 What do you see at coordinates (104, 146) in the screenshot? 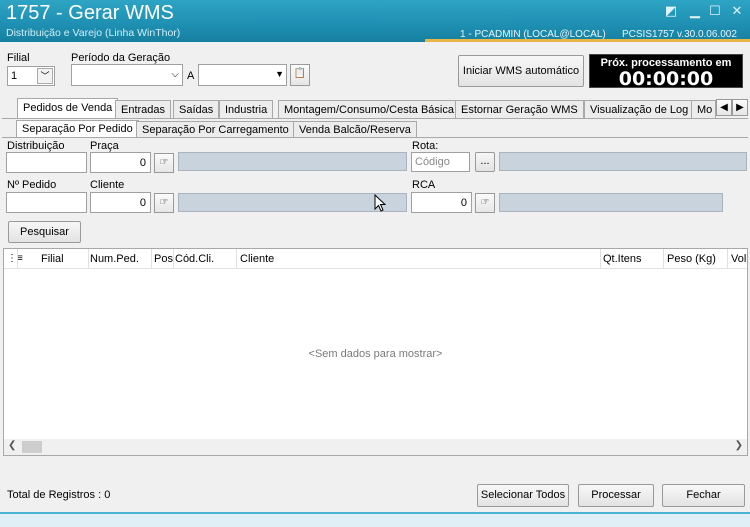
I see `praca-label: Praça` at bounding box center [104, 146].